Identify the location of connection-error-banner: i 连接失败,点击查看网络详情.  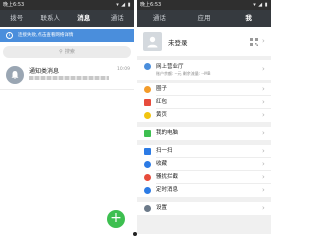
(67, 35).